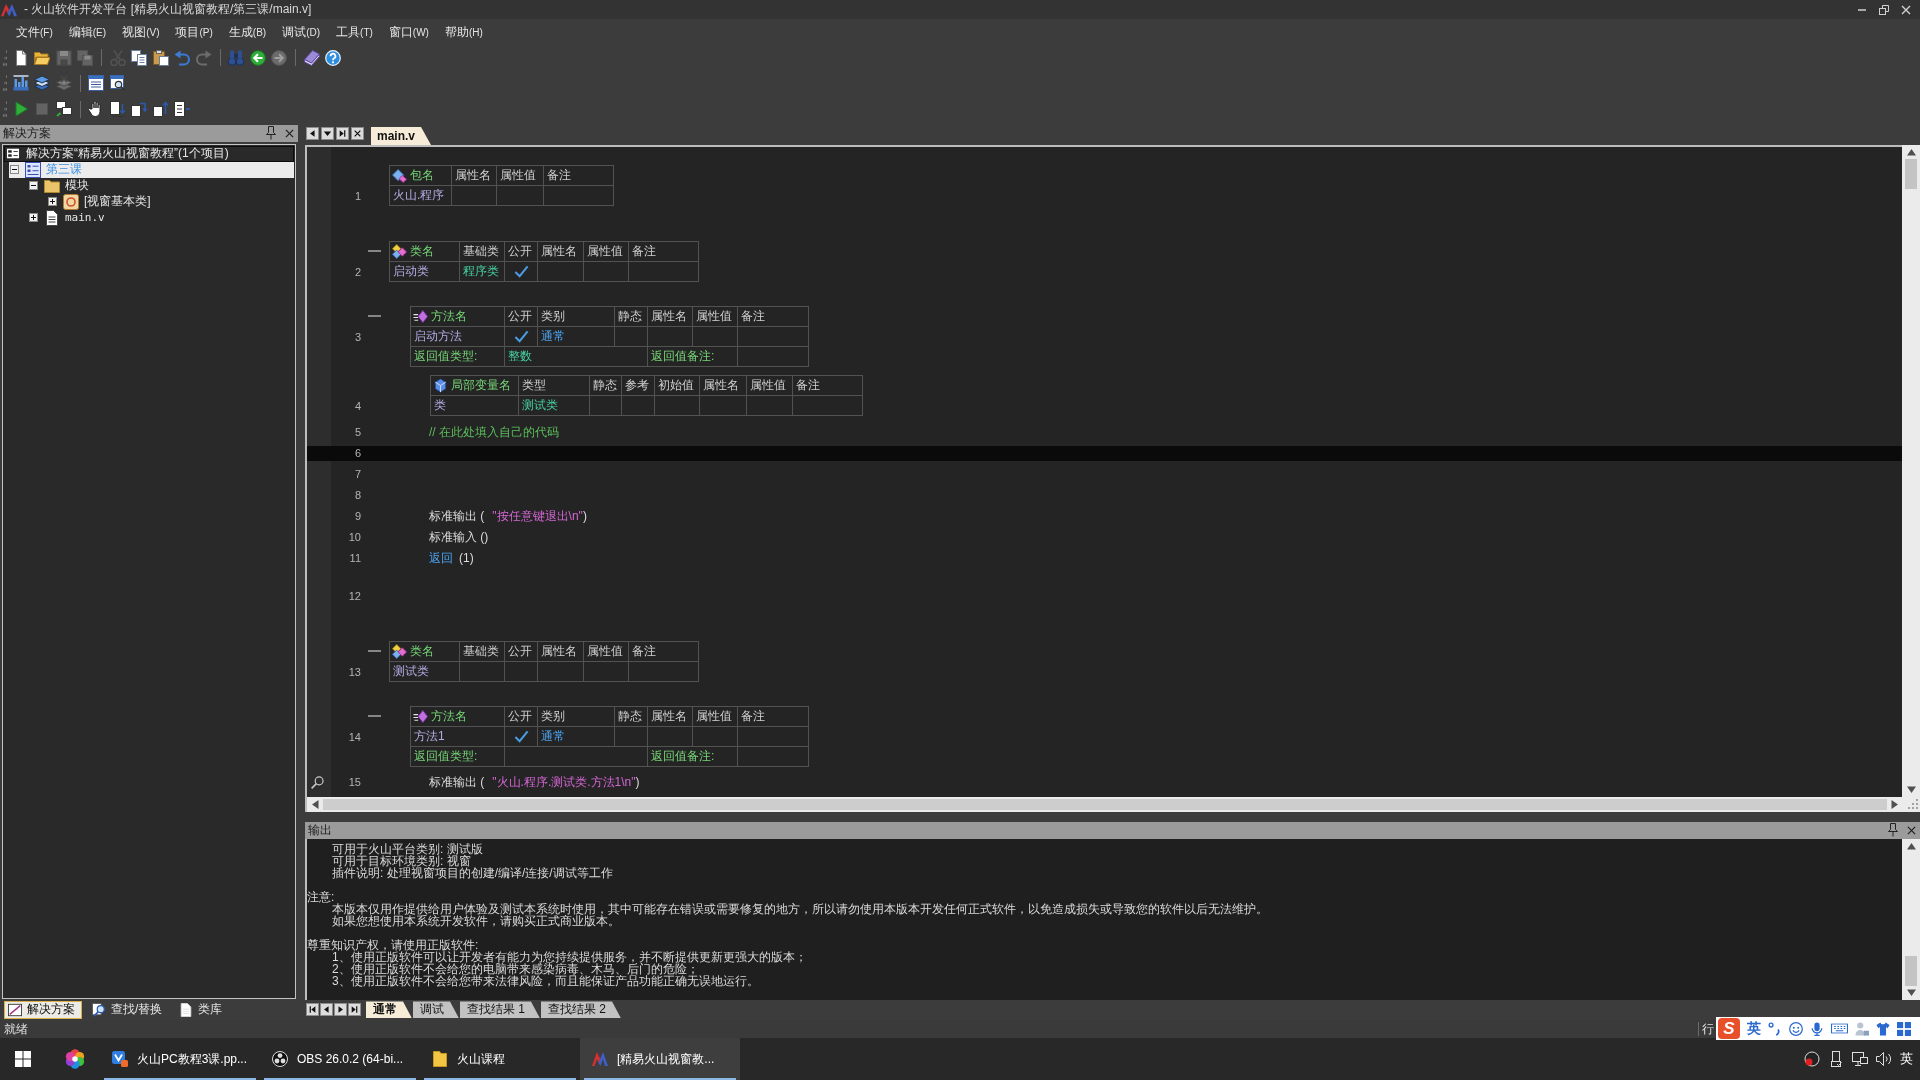 The width and height of the screenshot is (1920, 1080). What do you see at coordinates (52, 185) in the screenshot?
I see `folder-icon` at bounding box center [52, 185].